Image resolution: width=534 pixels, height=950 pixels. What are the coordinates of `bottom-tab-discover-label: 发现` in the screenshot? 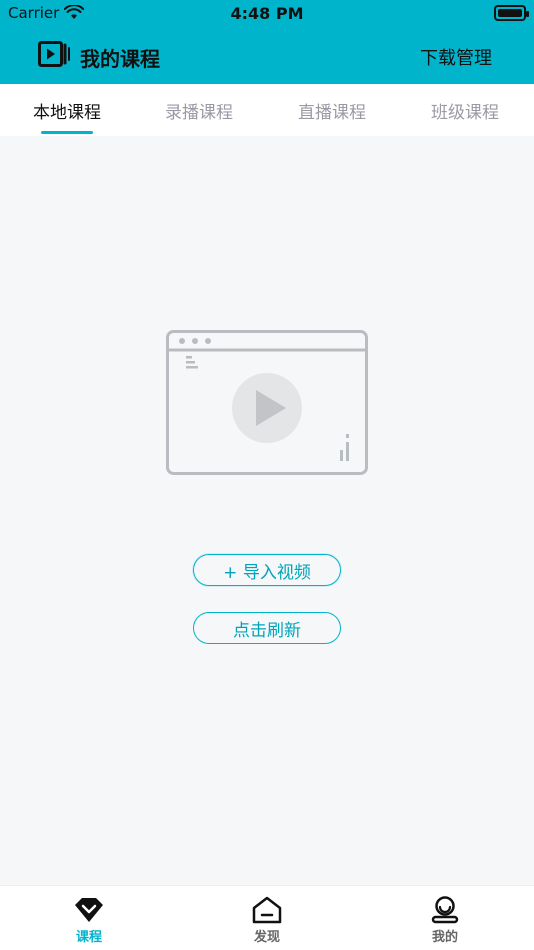 It's located at (266, 937).